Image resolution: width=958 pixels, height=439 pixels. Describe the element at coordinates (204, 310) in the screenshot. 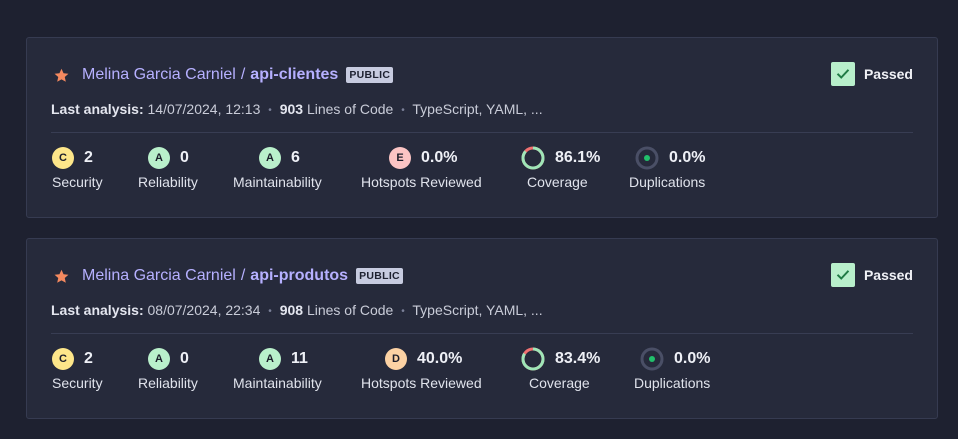

I see `analysis-date: 08/07/2024, 22:34` at that location.